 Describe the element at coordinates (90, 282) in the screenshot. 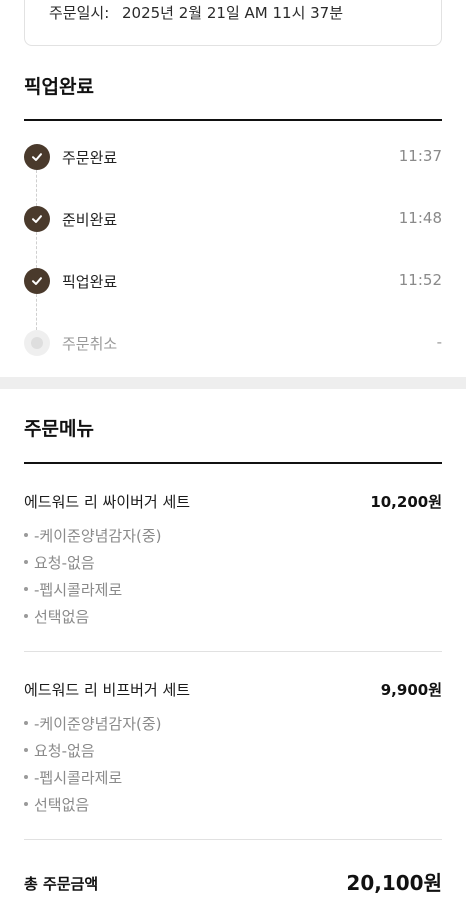

I see `step-label: 픽업완료` at that location.